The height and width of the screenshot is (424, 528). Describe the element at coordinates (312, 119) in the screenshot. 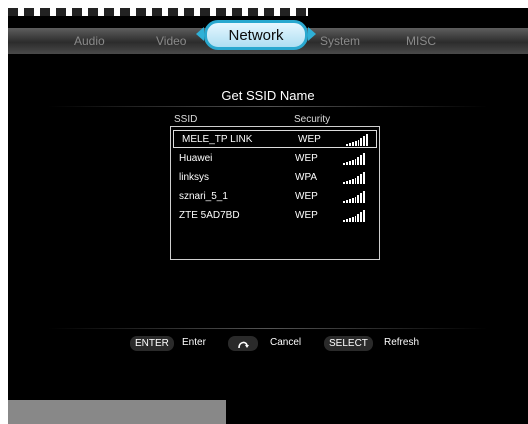

I see `column-header-security: Security` at that location.